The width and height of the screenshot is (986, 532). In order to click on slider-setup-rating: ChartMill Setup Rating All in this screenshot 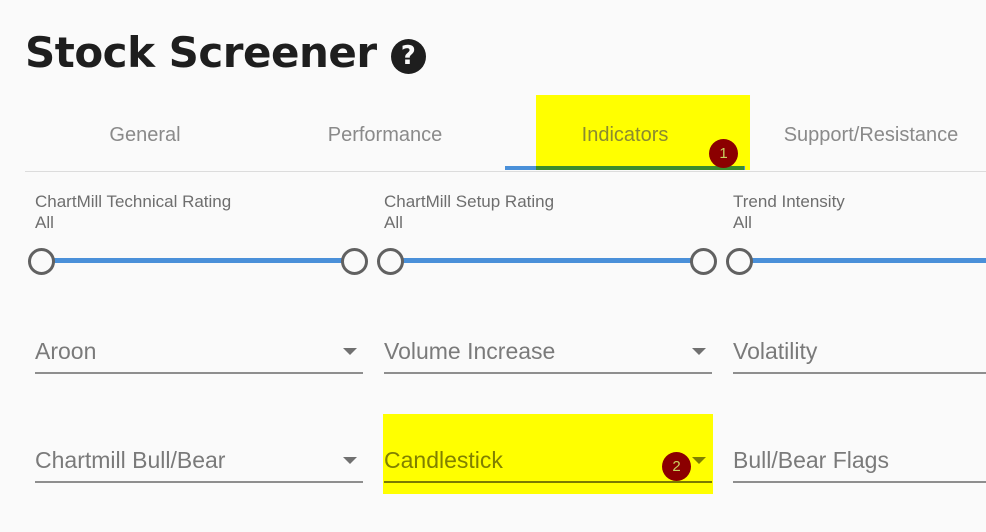, I will do `click(550, 233)`.